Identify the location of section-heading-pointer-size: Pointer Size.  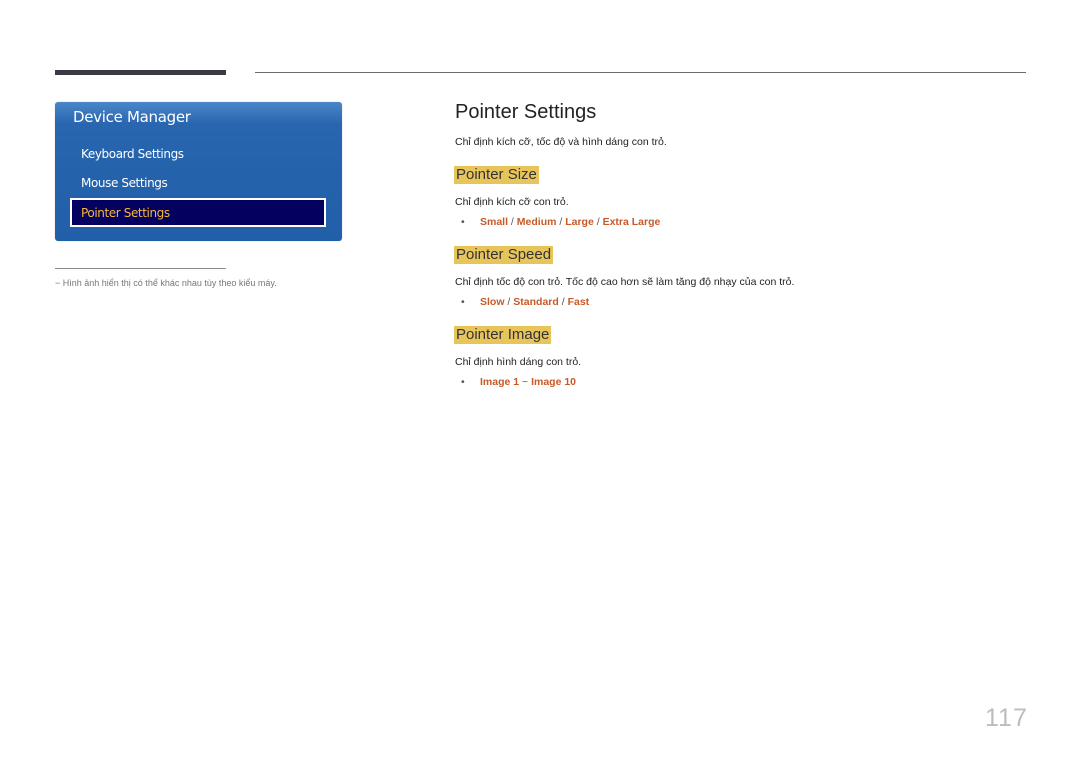
(496, 175).